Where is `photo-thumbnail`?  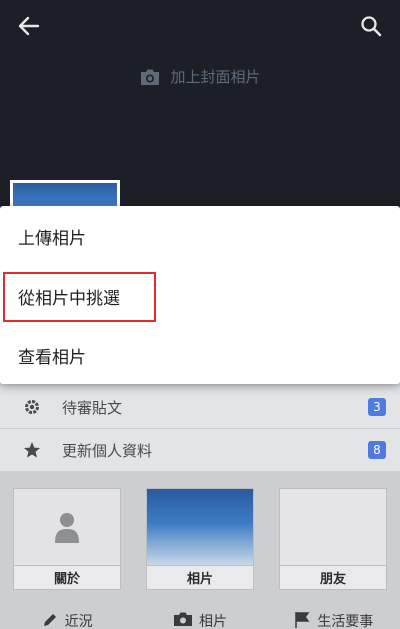
photo-thumbnail is located at coordinates (200, 527).